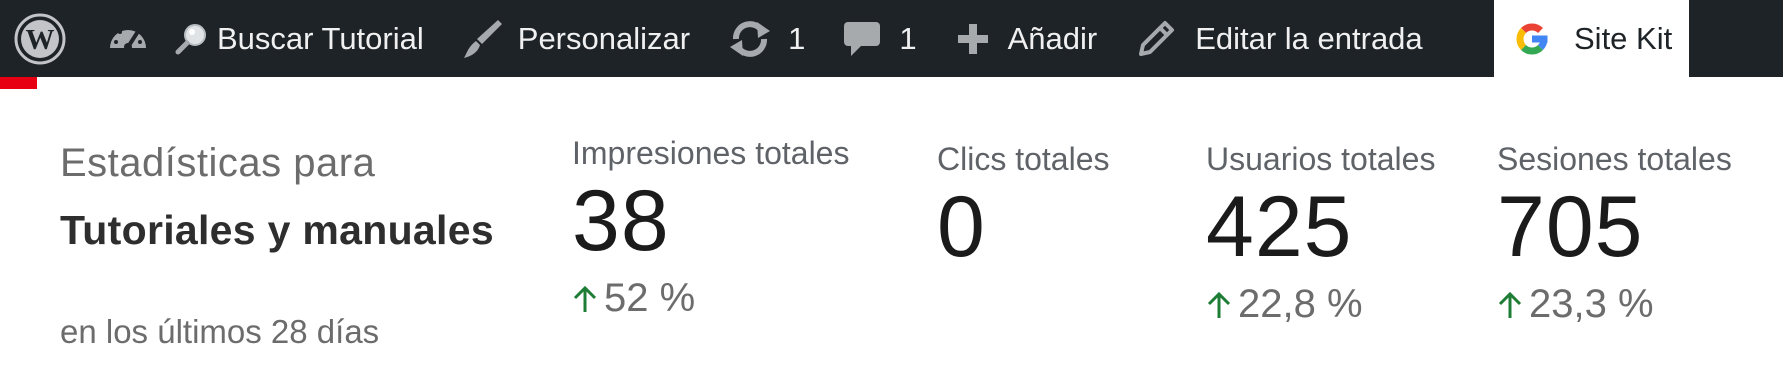 The height and width of the screenshot is (387, 1783). Describe the element at coordinates (190, 38) in the screenshot. I see `search-magnifier-icon` at that location.